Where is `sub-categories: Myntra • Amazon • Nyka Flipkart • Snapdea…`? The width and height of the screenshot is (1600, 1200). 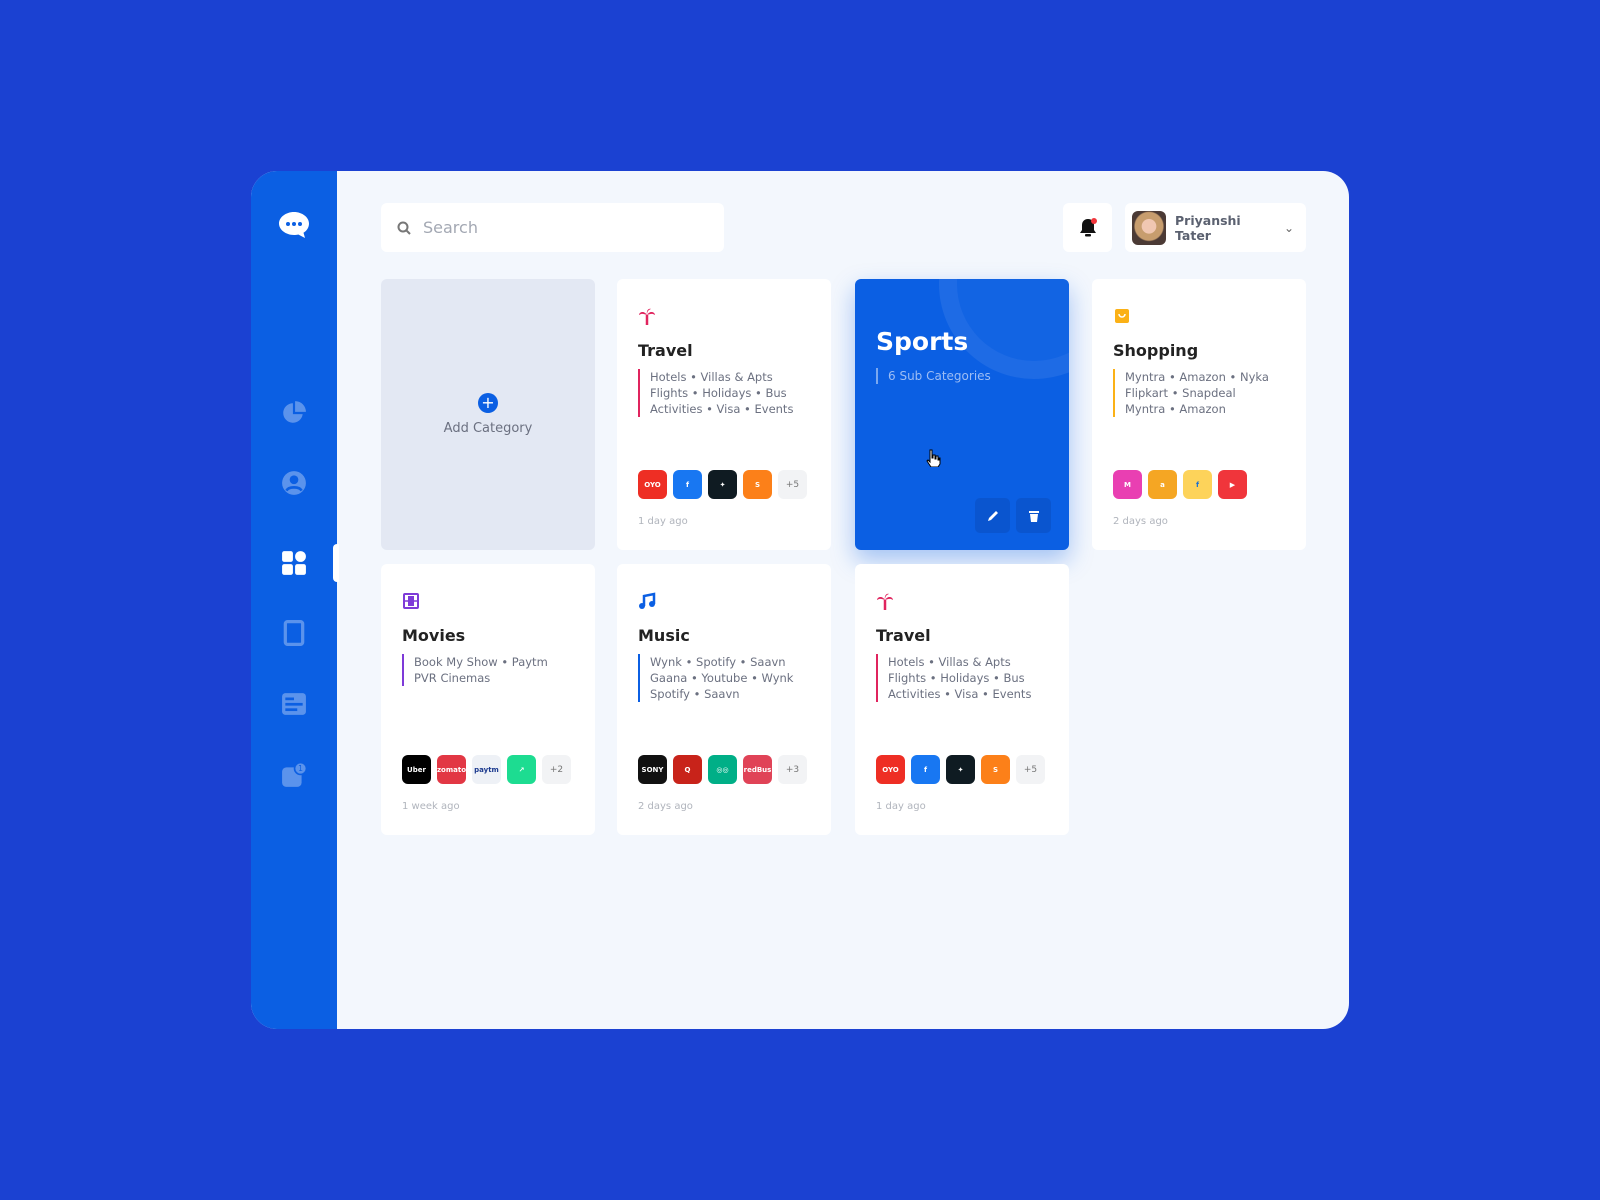
sub-categories: Myntra • Amazon • Nyka Flipkart • Snapdea… is located at coordinates (1199, 393).